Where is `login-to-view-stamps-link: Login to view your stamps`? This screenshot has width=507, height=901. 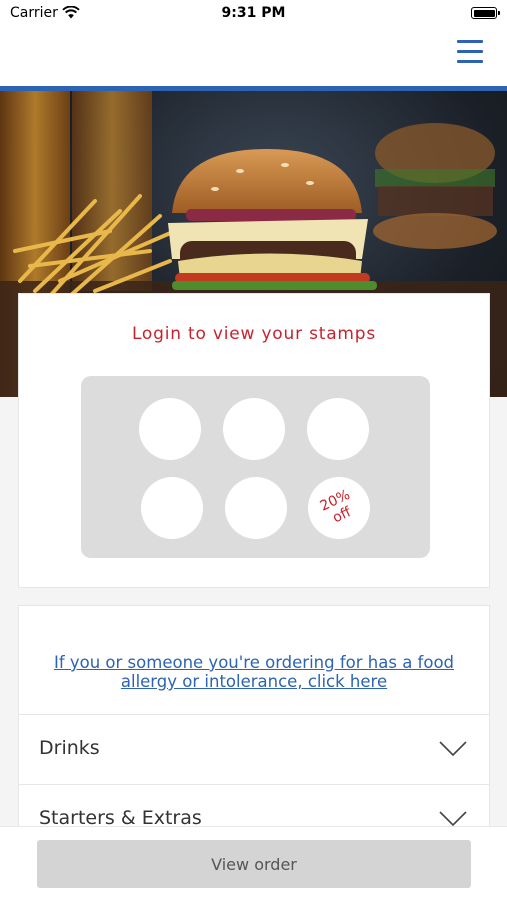 login-to-view-stamps-link: Login to view your stamps is located at coordinates (254, 334).